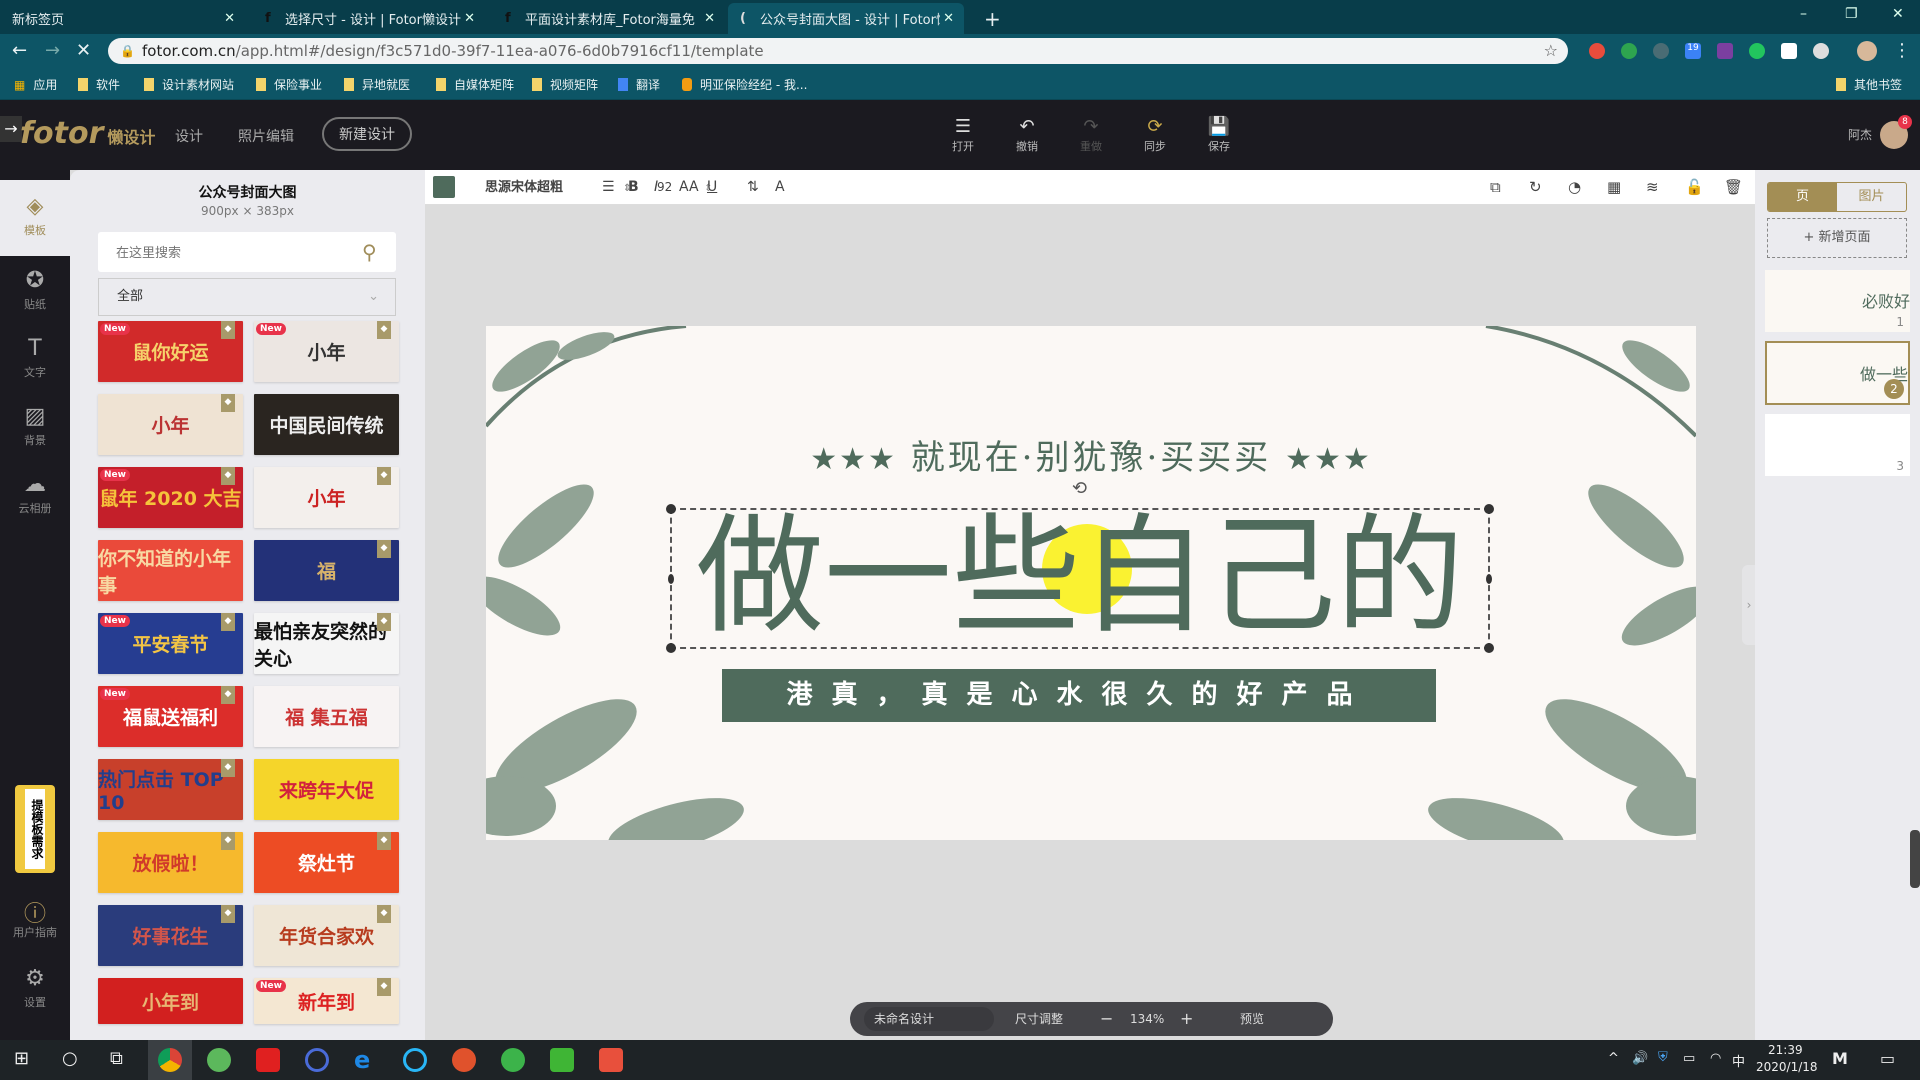 The height and width of the screenshot is (1080, 1920). What do you see at coordinates (170, 789) in the screenshot?
I see `template-thumbnail: 热门点击 TOP 10 ◆` at bounding box center [170, 789].